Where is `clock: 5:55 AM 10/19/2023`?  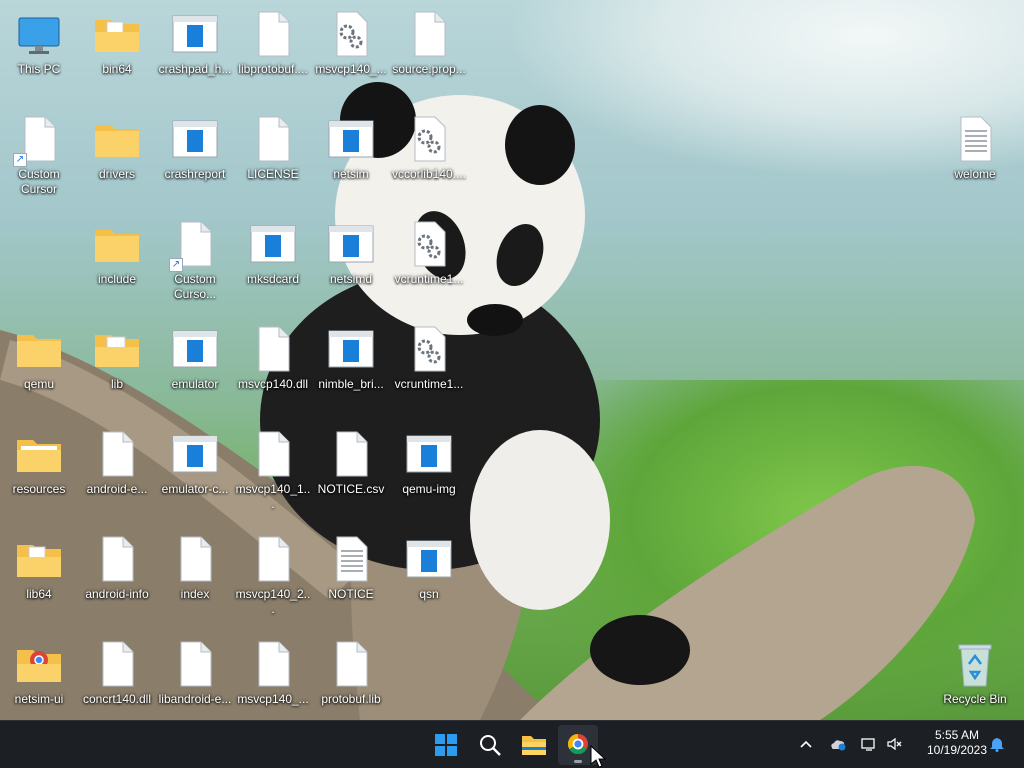 clock: 5:55 AM 10/19/2023 is located at coordinates (957, 743).